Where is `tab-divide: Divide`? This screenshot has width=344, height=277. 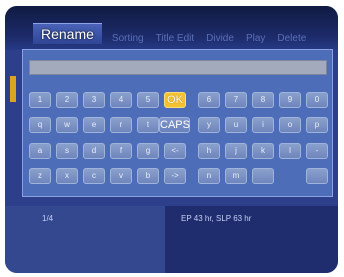 tab-divide: Divide is located at coordinates (220, 38).